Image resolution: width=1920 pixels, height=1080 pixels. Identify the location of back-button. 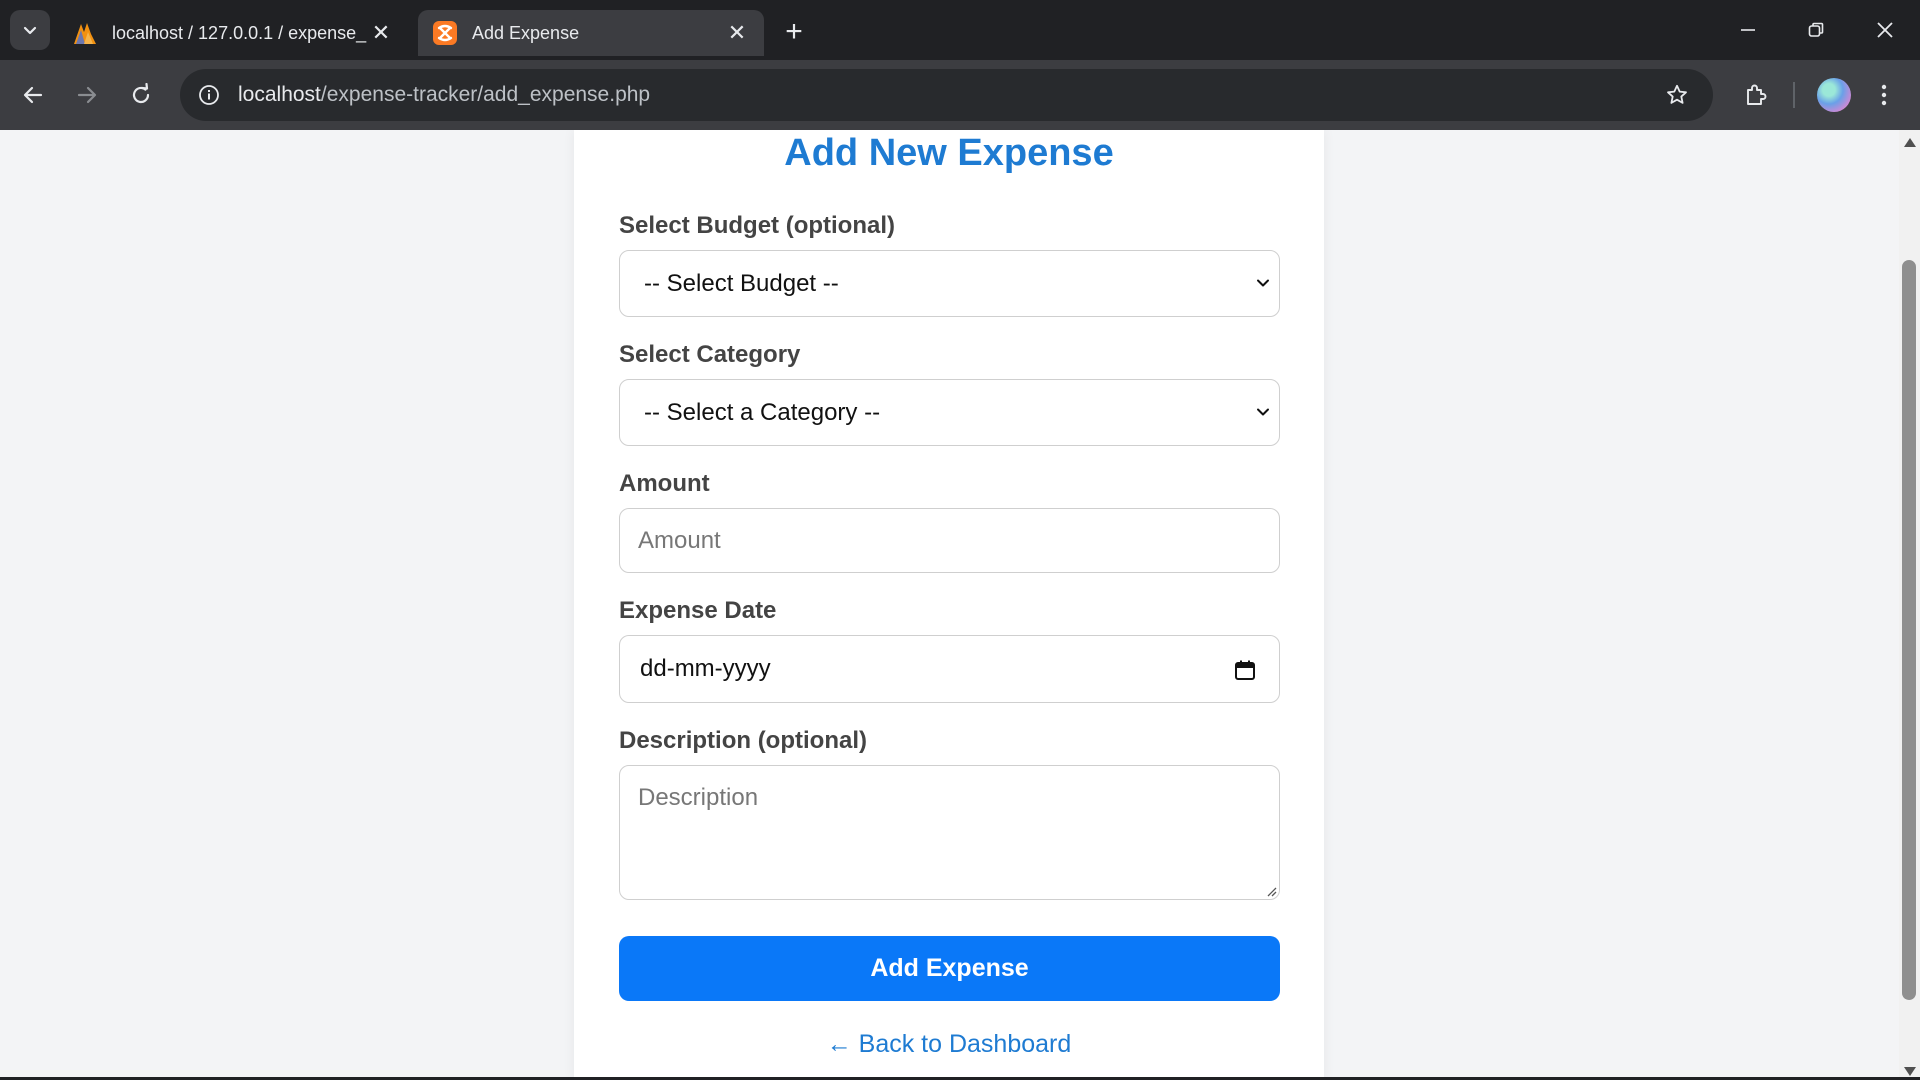
(33, 95).